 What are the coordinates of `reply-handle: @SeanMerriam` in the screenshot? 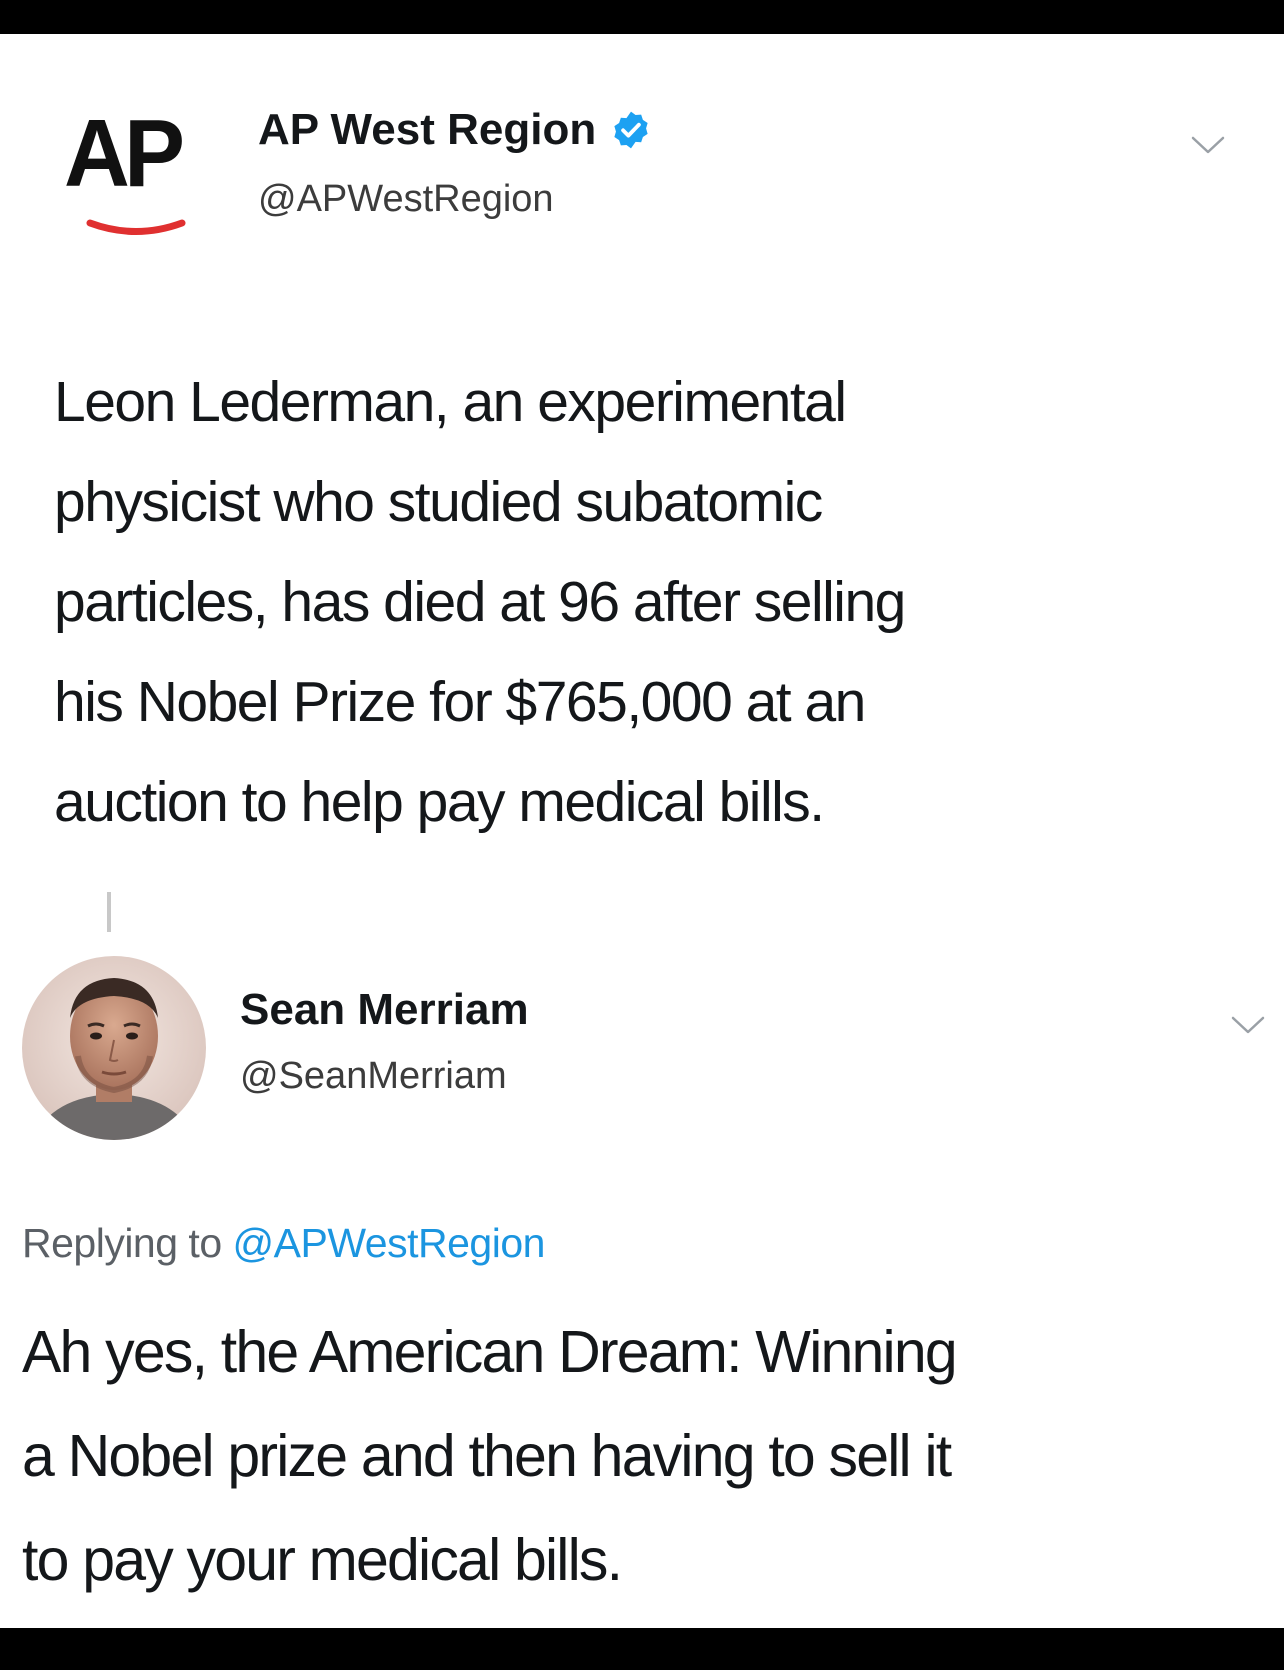 It's located at (373, 1076).